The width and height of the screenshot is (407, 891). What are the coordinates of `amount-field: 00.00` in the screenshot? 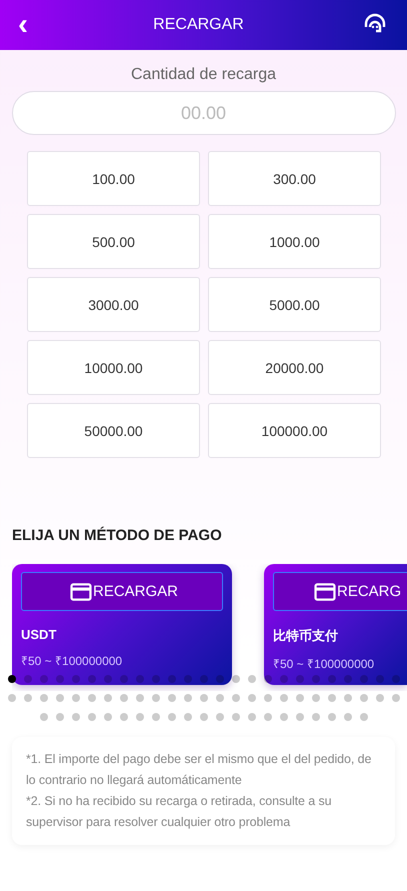 It's located at (204, 113).